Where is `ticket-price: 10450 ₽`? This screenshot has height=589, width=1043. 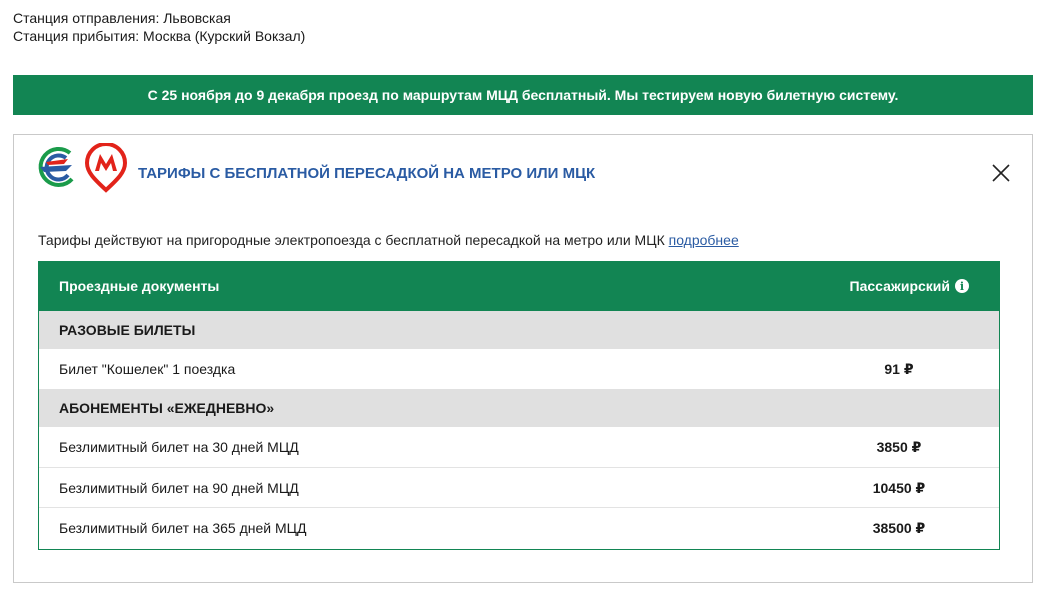
ticket-price: 10450 ₽ is located at coordinates (899, 488).